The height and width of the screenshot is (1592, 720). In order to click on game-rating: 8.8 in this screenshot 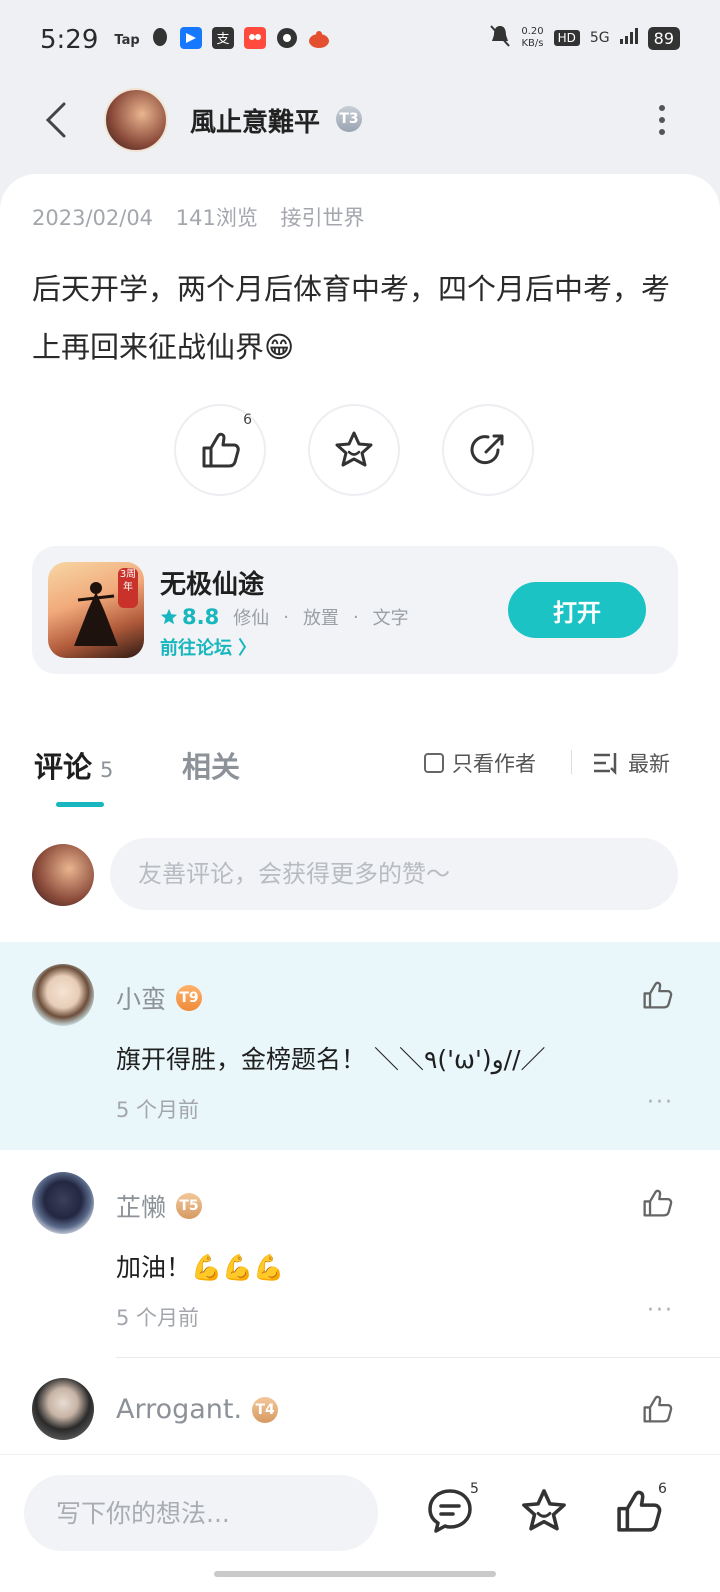, I will do `click(189, 617)`.